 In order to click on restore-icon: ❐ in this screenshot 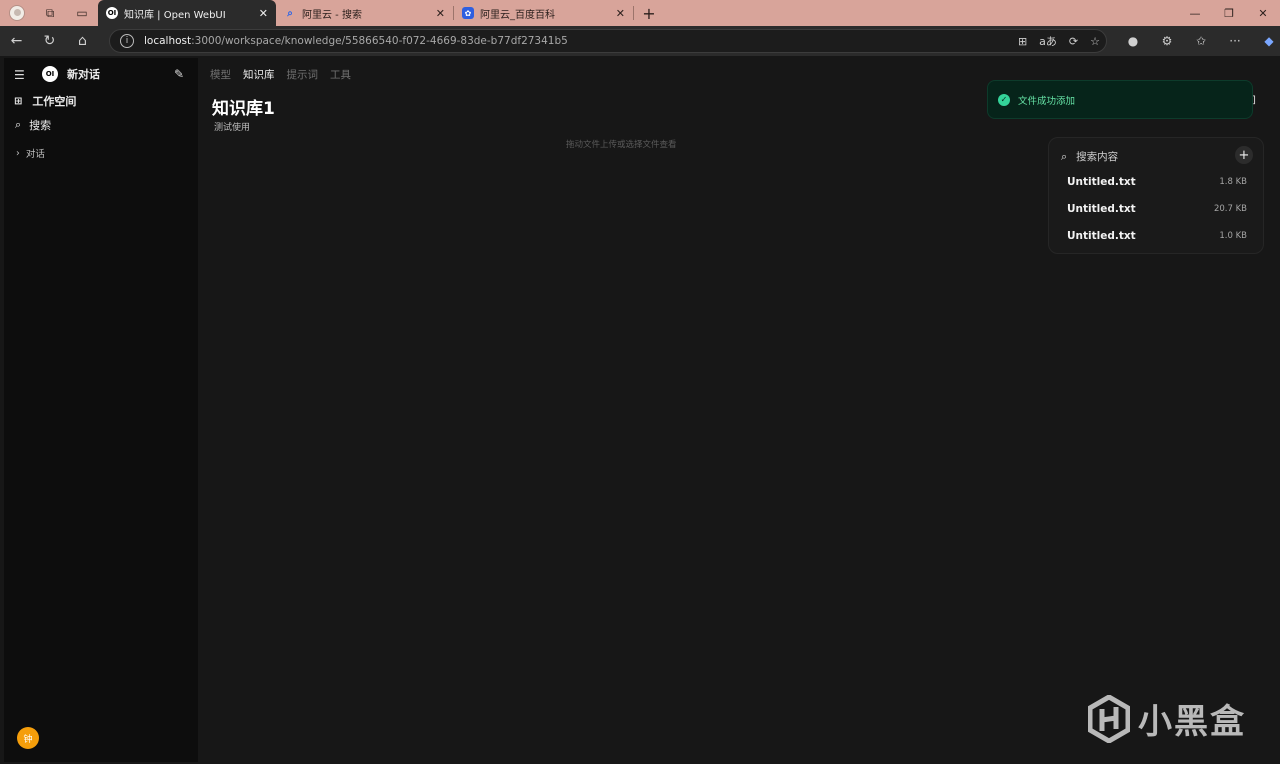, I will do `click(1229, 13)`.